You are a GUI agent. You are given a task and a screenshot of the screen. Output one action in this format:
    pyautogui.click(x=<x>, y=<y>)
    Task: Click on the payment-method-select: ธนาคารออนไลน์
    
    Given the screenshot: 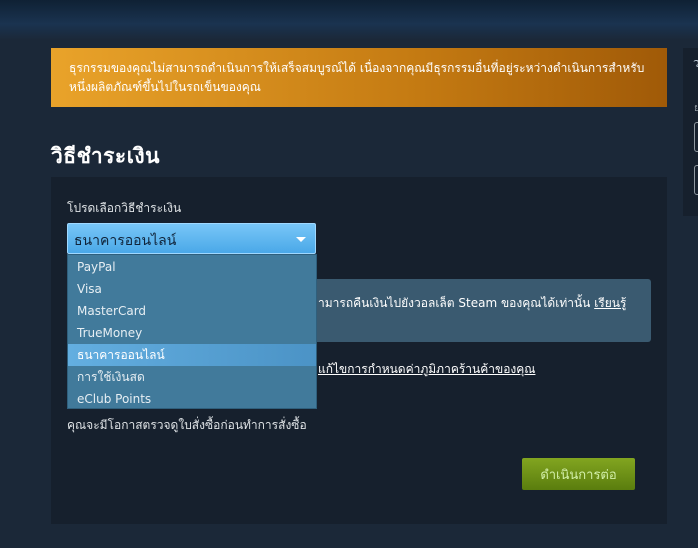 What is the action you would take?
    pyautogui.click(x=191, y=238)
    